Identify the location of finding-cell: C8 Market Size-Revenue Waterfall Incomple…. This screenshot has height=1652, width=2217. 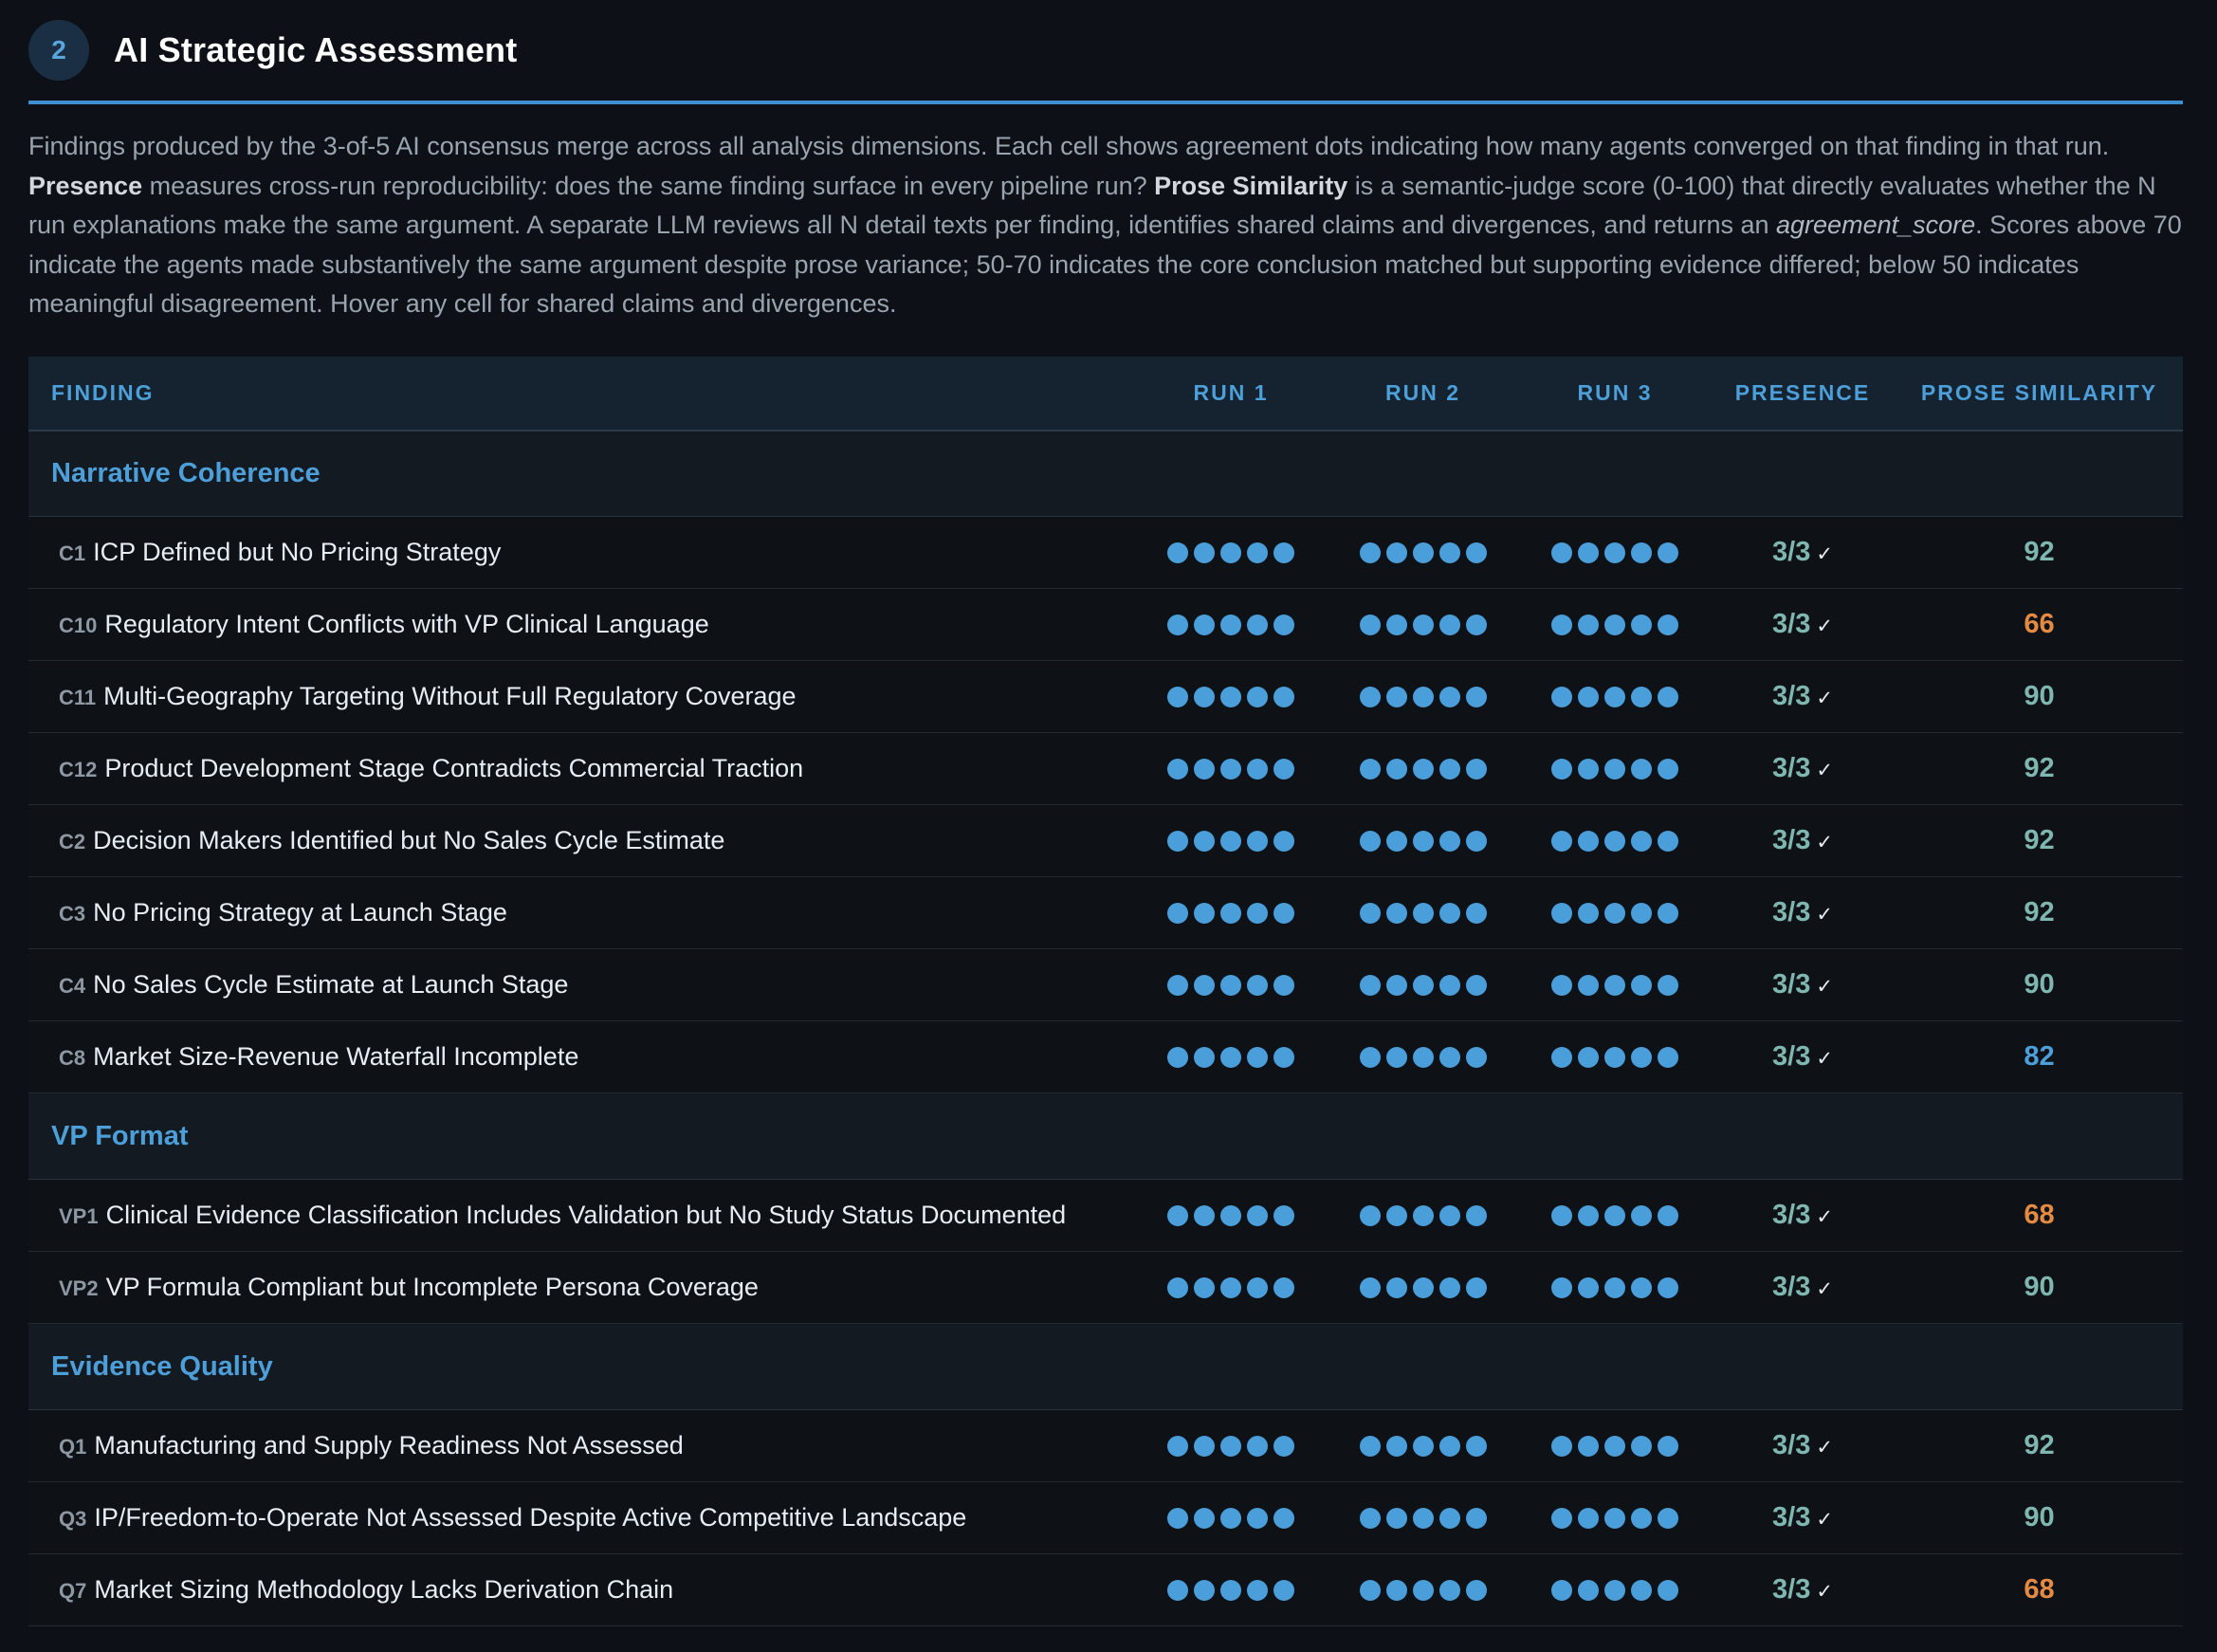
(582, 1057).